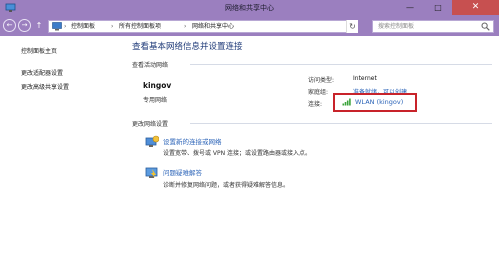 This screenshot has height=268, width=499. What do you see at coordinates (365, 78) in the screenshot?
I see `access-type-value: Internet` at bounding box center [365, 78].